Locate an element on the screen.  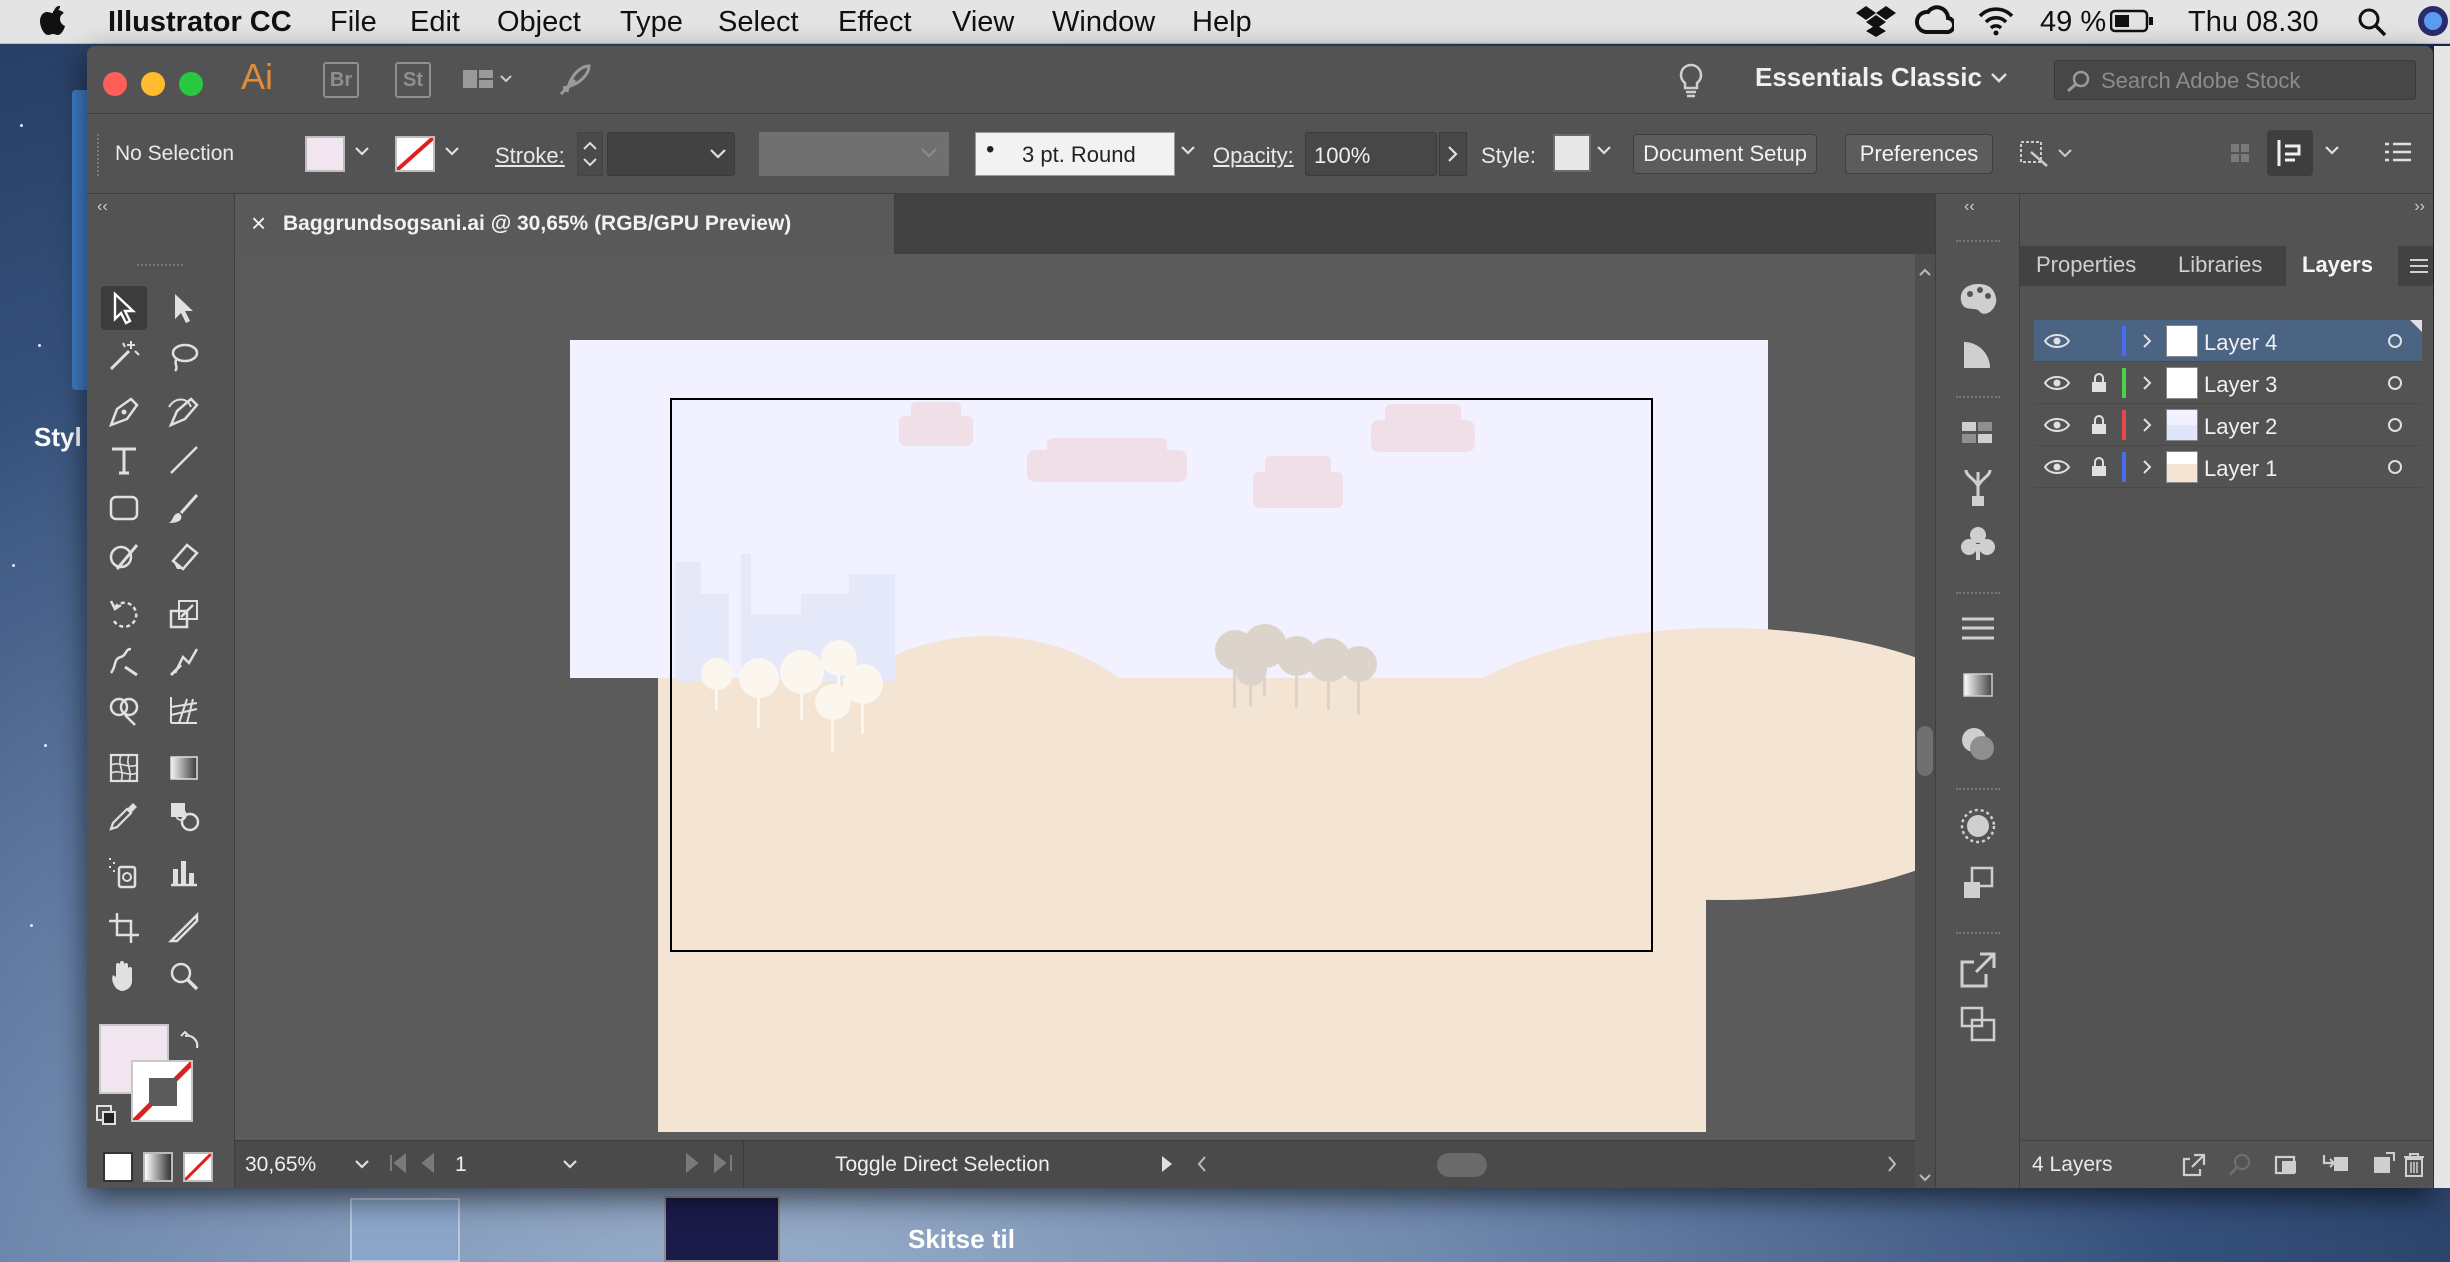
opacity-field: 100% is located at coordinates (1371, 154).